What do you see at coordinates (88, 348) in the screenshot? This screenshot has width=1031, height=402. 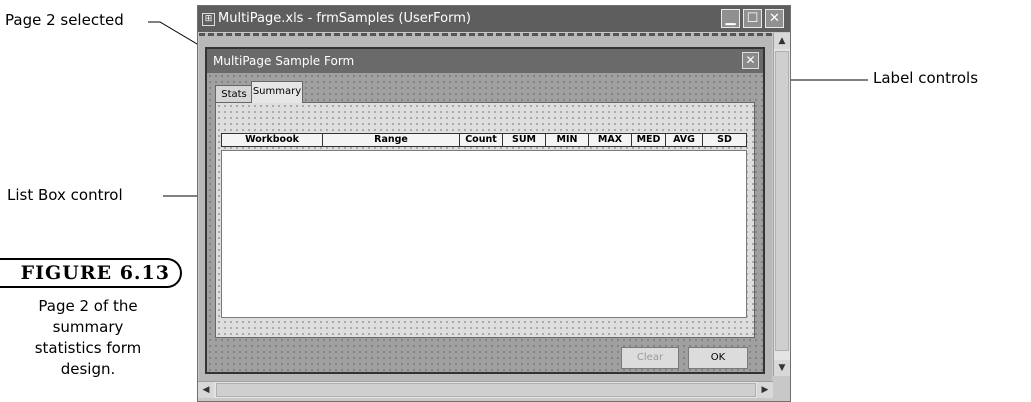 I see `figure-caption-line: statistics form` at bounding box center [88, 348].